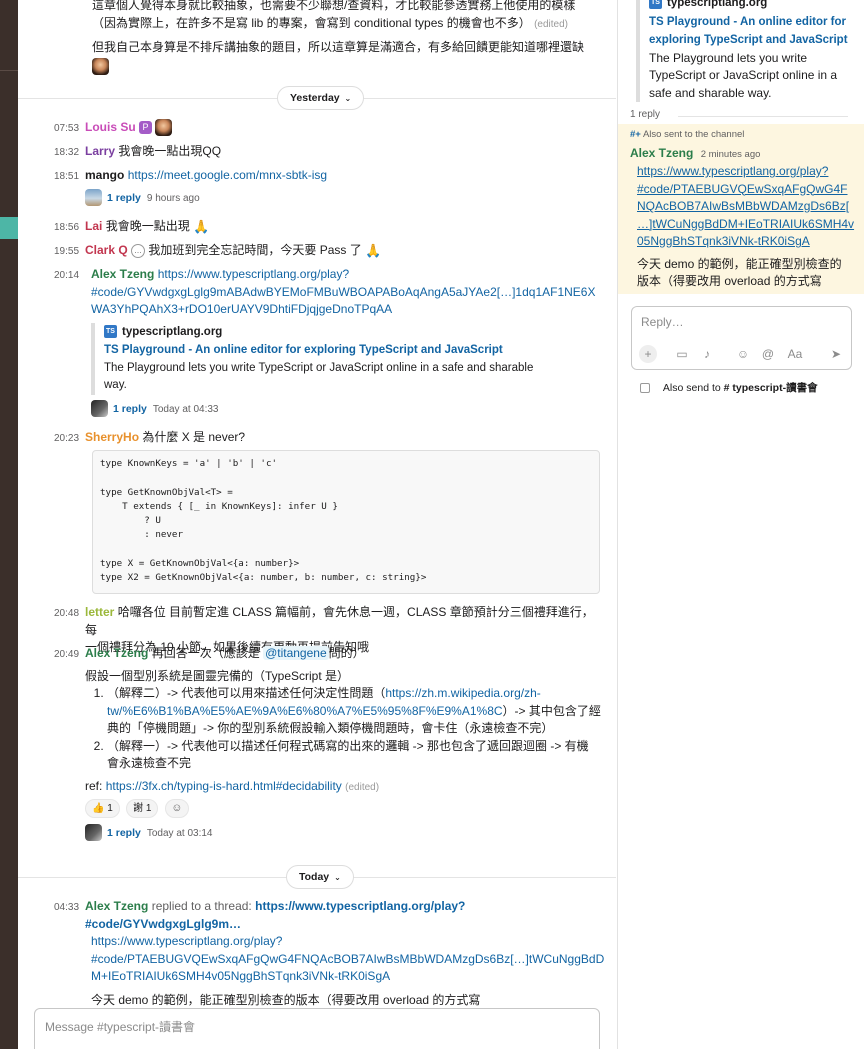  What do you see at coordinates (106, 250) in the screenshot?
I see `sender-name: Clark Q` at bounding box center [106, 250].